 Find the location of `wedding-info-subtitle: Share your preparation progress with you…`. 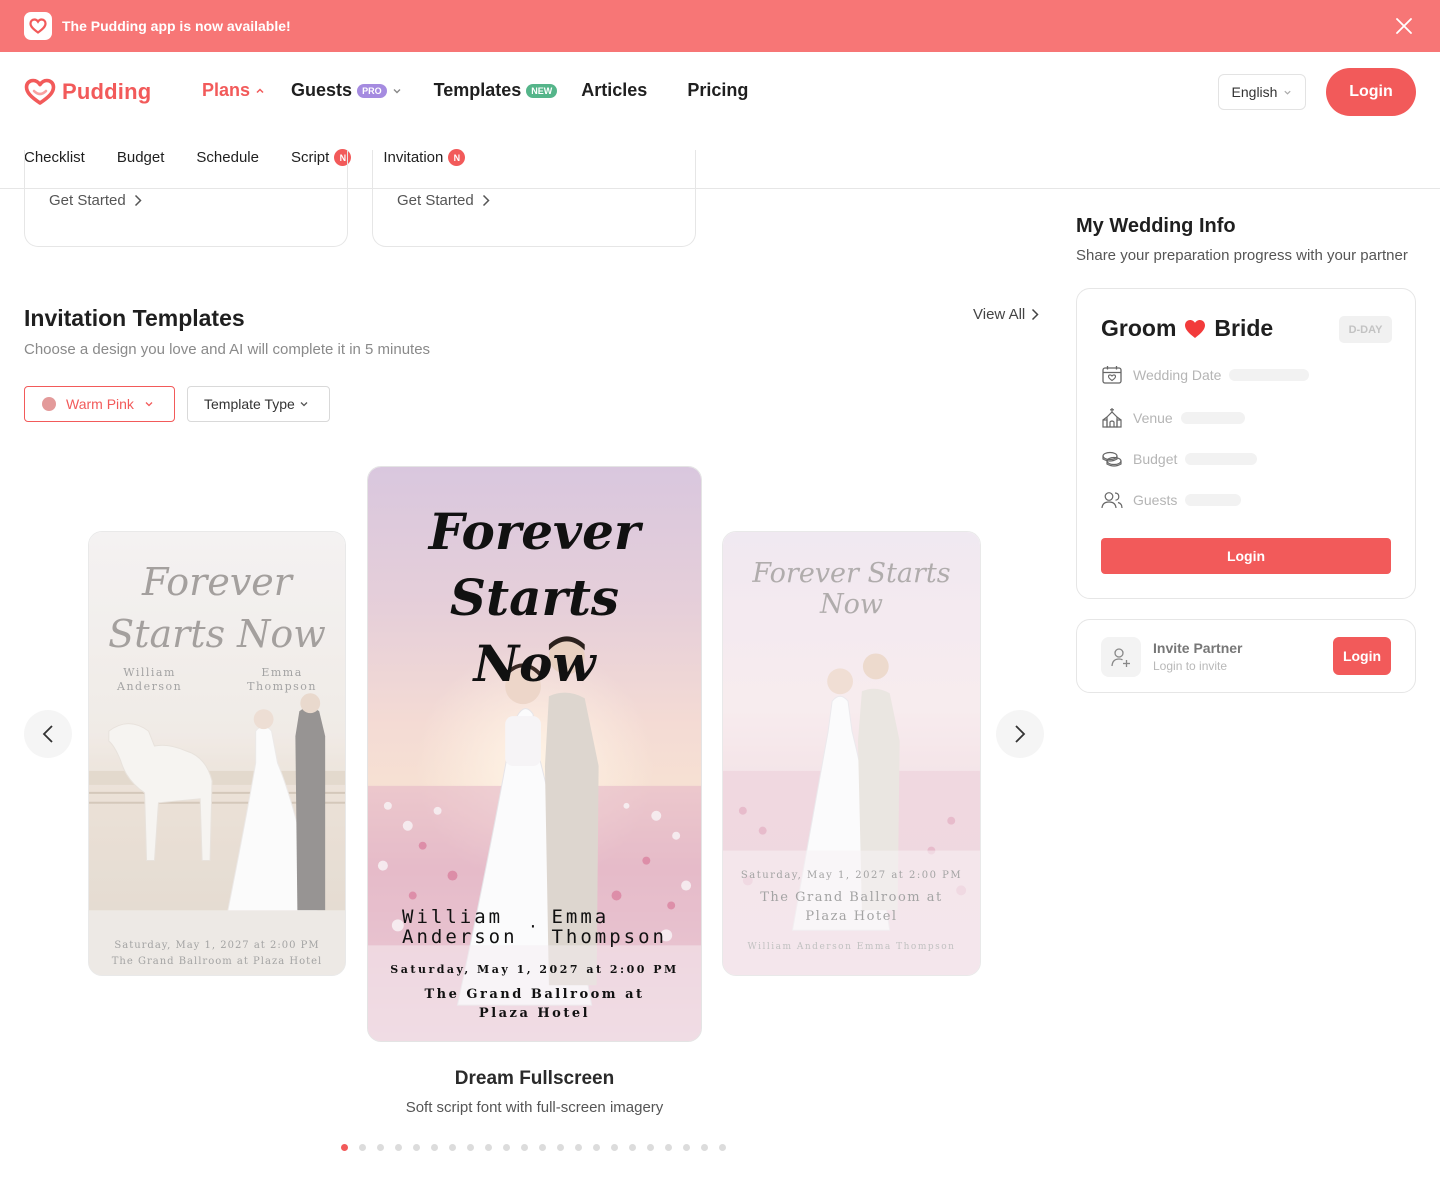

wedding-info-subtitle: Share your preparation progress with you… is located at coordinates (1242, 255).